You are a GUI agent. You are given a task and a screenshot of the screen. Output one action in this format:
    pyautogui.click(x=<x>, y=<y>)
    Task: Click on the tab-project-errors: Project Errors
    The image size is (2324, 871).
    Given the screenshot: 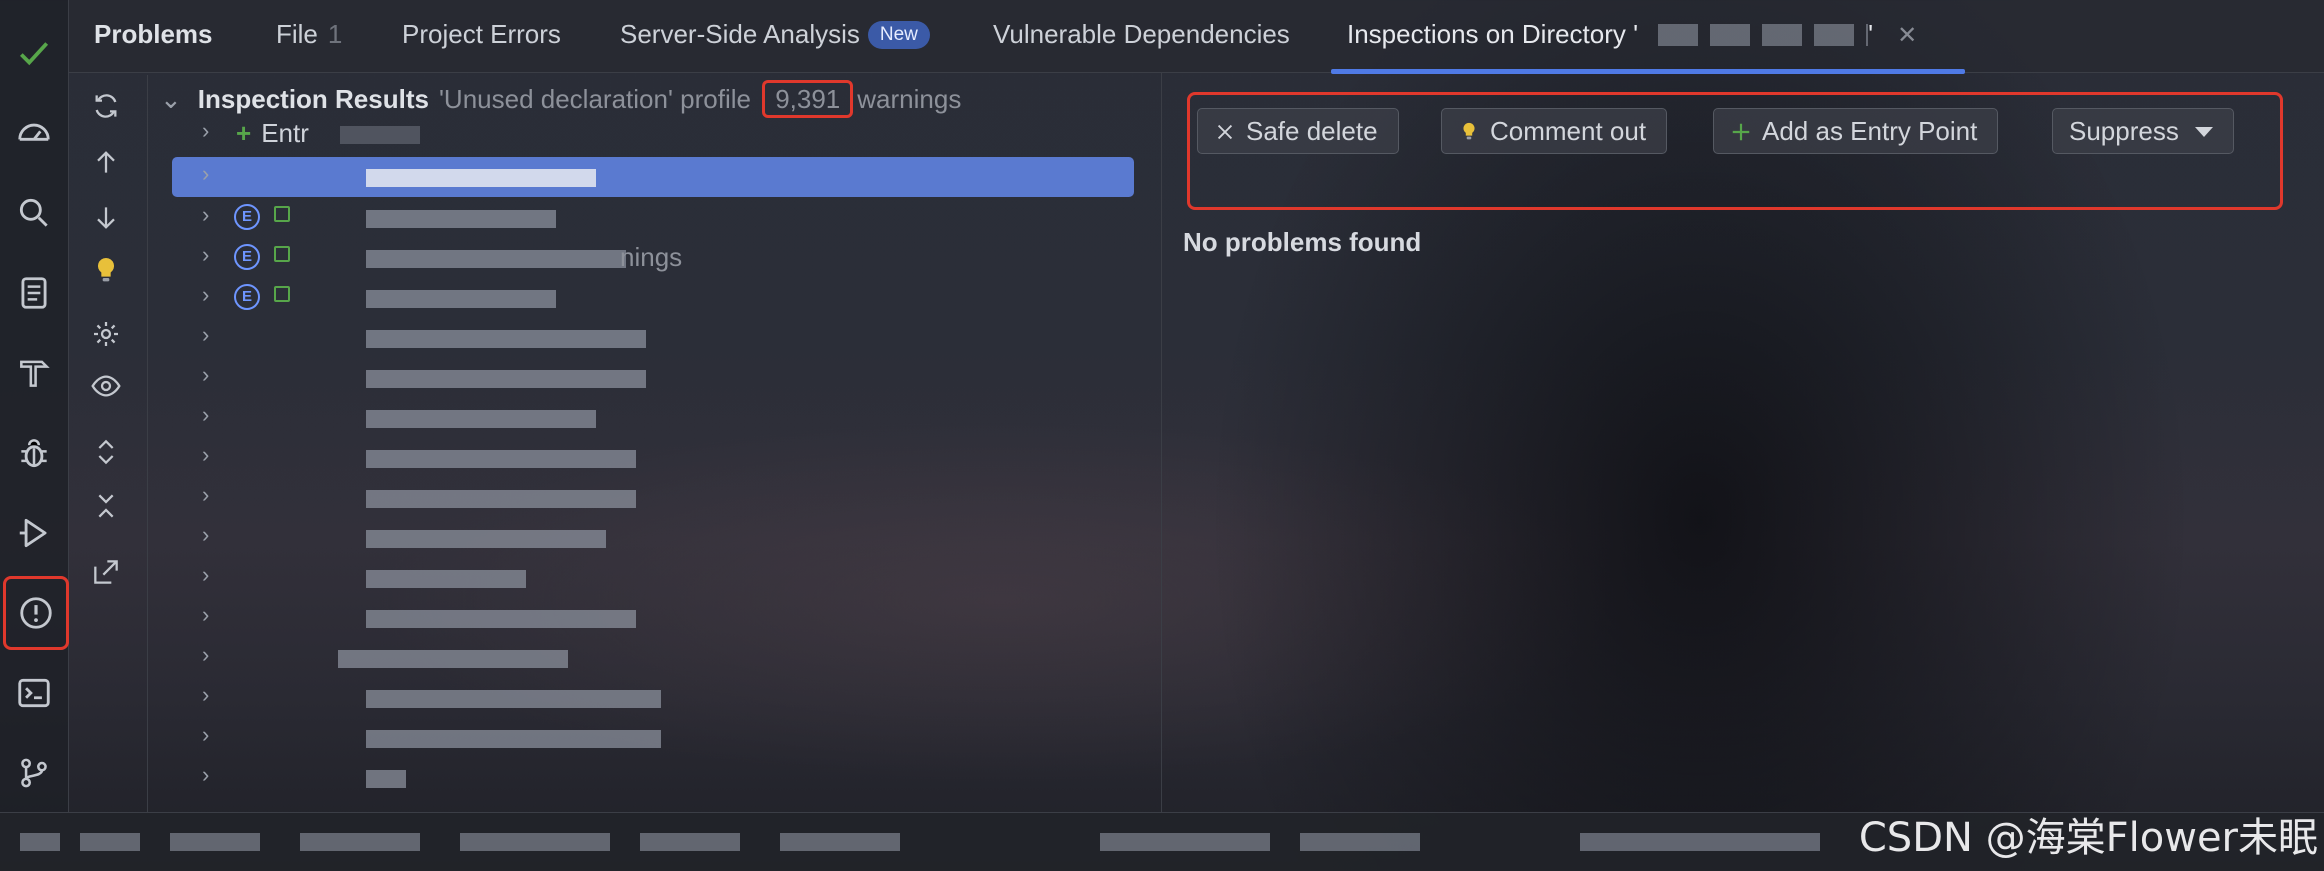 What is the action you would take?
    pyautogui.click(x=481, y=36)
    